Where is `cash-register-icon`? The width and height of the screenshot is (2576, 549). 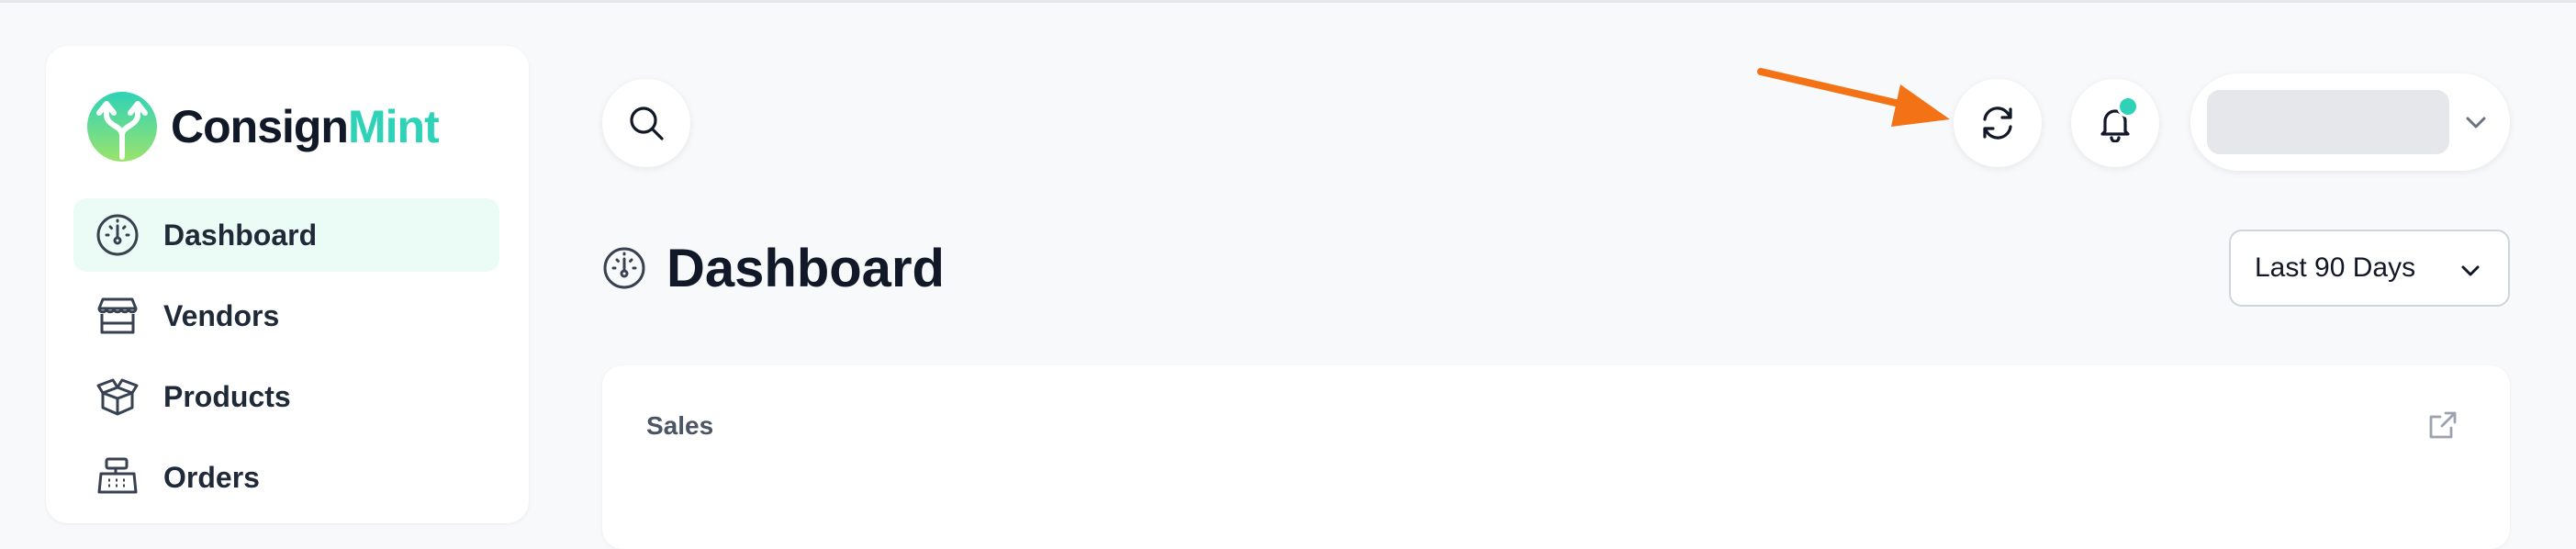 cash-register-icon is located at coordinates (117, 478).